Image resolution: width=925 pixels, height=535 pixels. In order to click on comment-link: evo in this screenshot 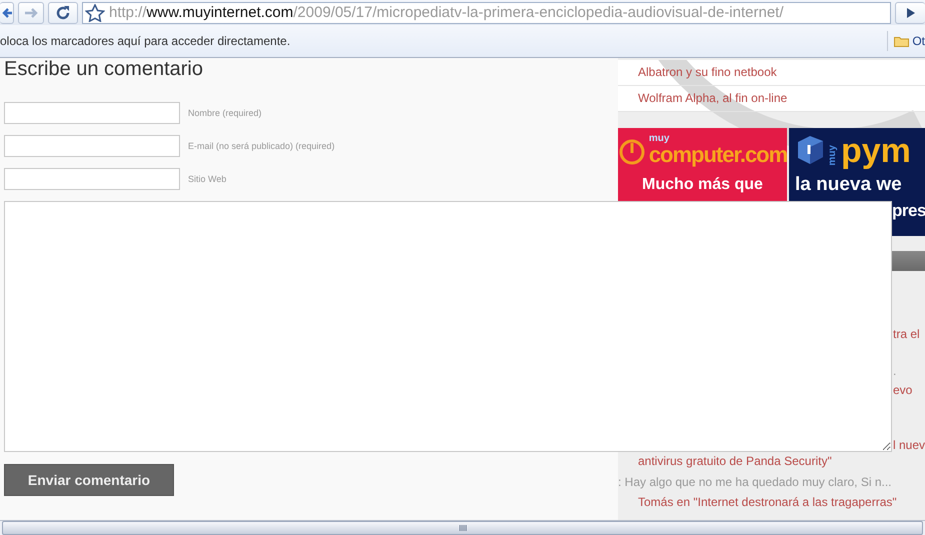, I will do `click(902, 390)`.